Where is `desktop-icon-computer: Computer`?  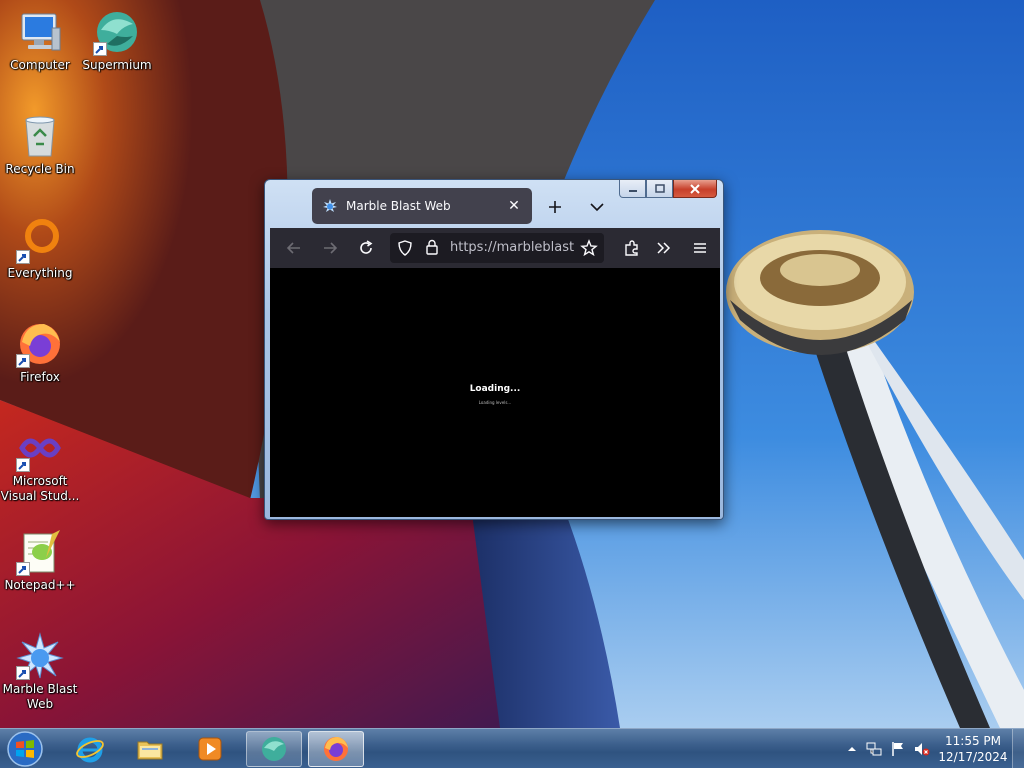
desktop-icon-computer: Computer is located at coordinates (40, 40).